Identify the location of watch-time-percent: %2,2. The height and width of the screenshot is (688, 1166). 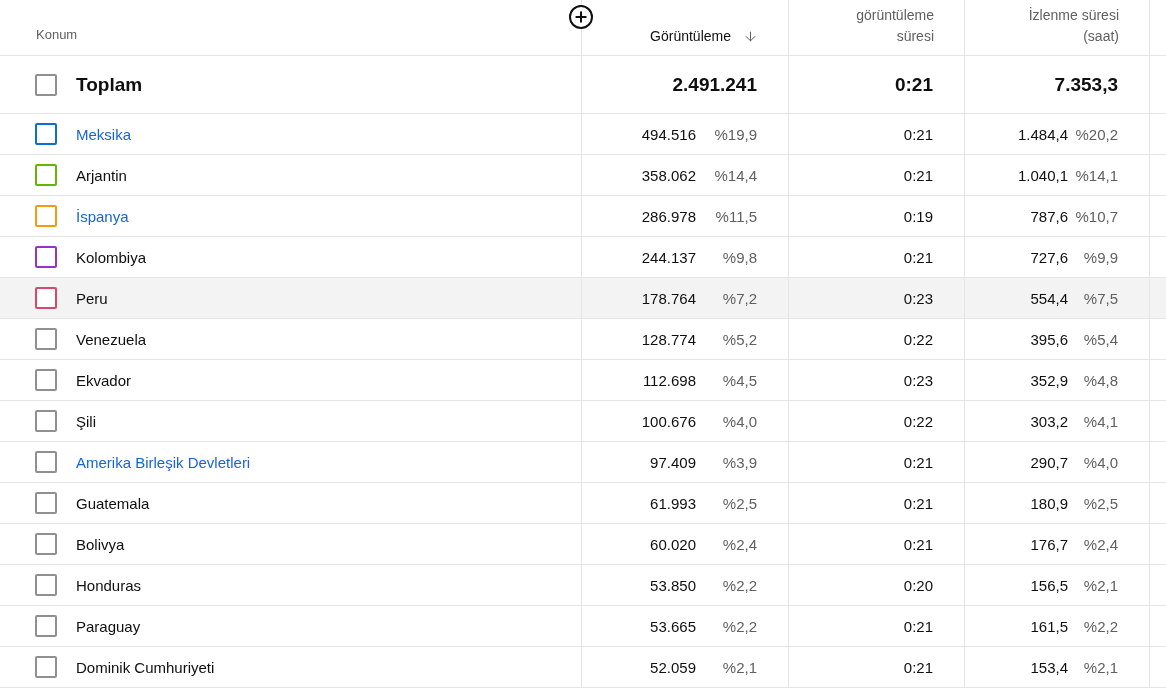
(1100, 626).